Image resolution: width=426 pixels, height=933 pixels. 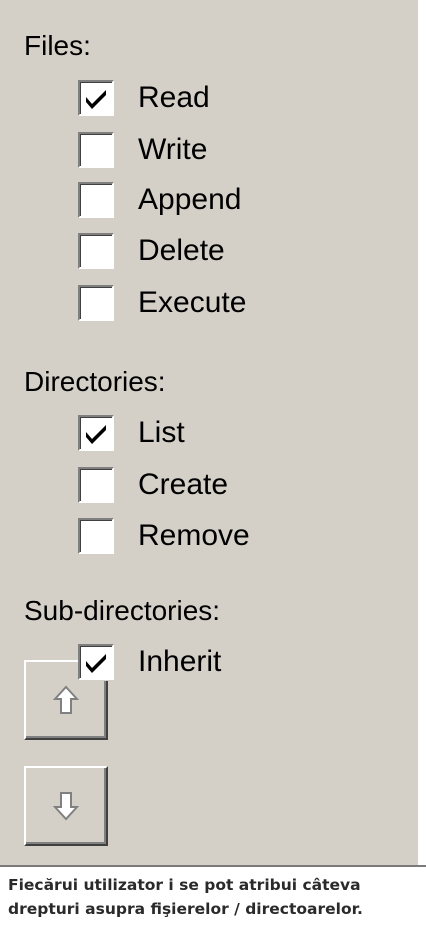 I want to click on create-checkbox, so click(x=96, y=485).